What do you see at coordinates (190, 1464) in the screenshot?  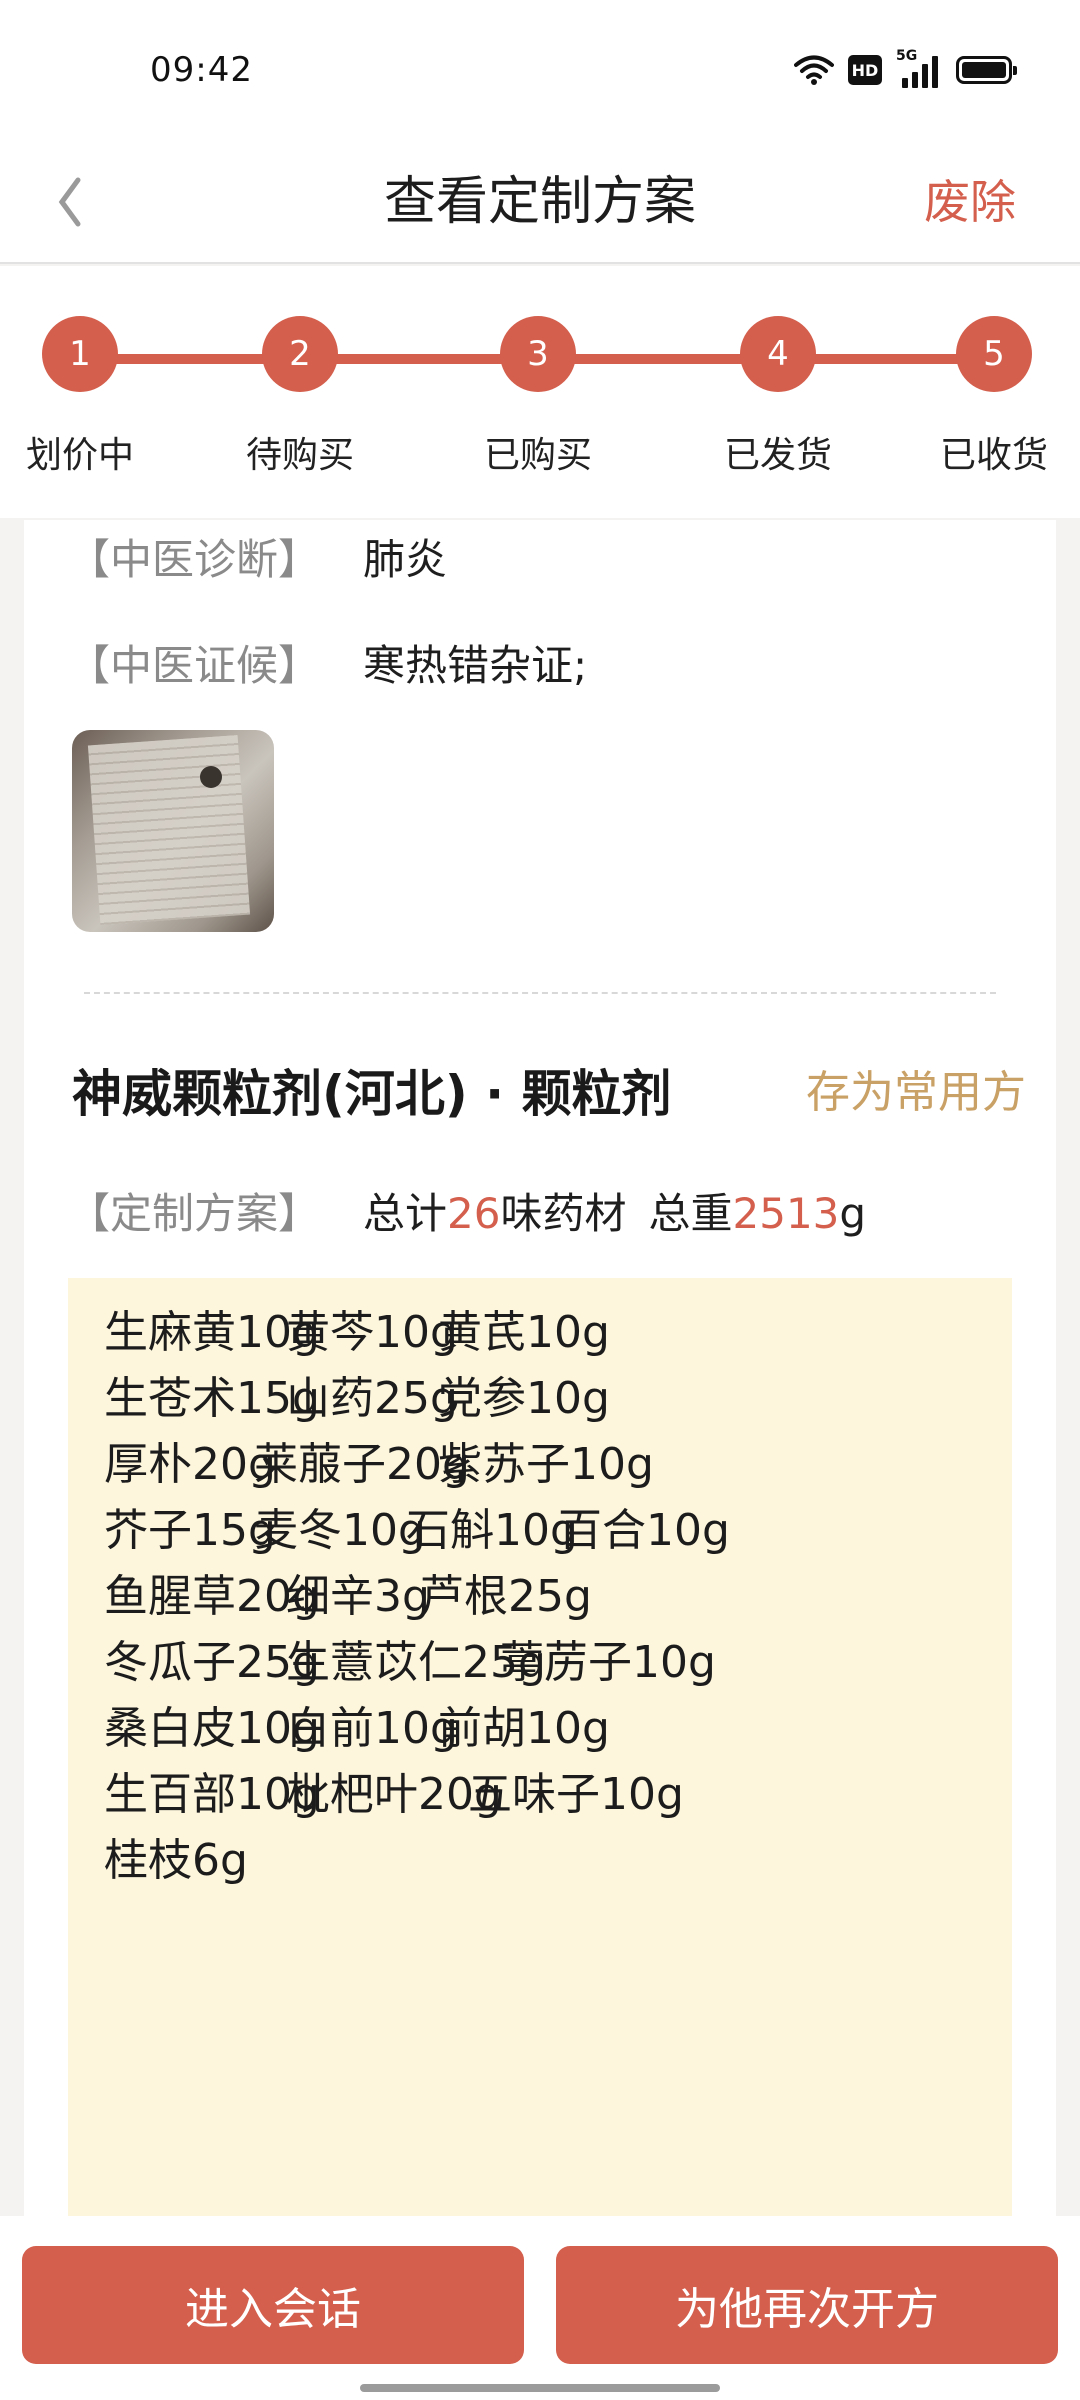 I see `herb-item: 厚朴20g` at bounding box center [190, 1464].